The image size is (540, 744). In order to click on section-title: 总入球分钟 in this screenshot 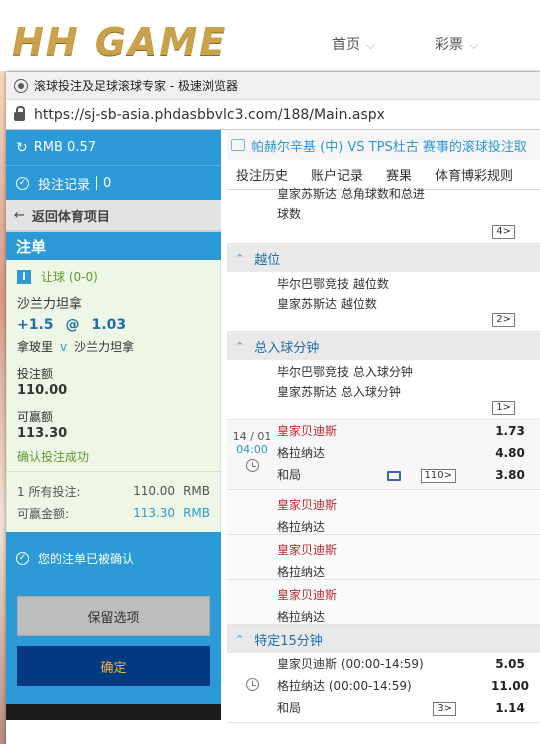, I will do `click(287, 348)`.